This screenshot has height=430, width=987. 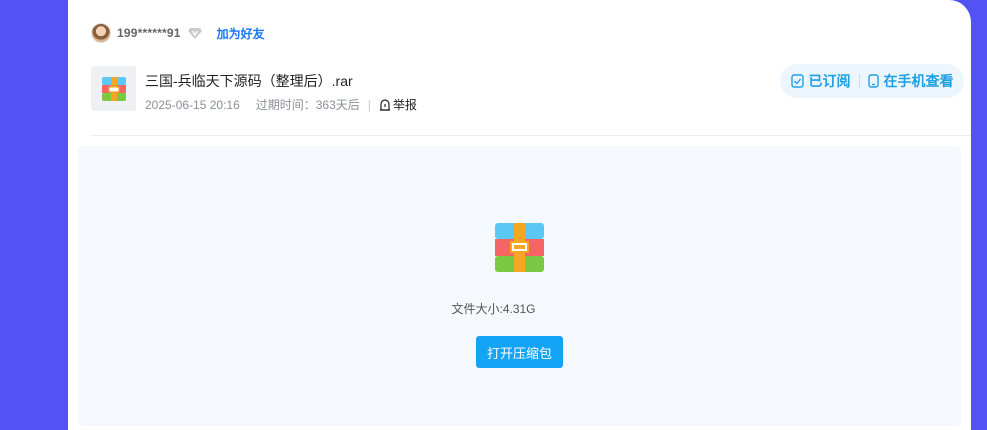 What do you see at coordinates (493, 309) in the screenshot?
I see `file-size: 文件大小:4.31G` at bounding box center [493, 309].